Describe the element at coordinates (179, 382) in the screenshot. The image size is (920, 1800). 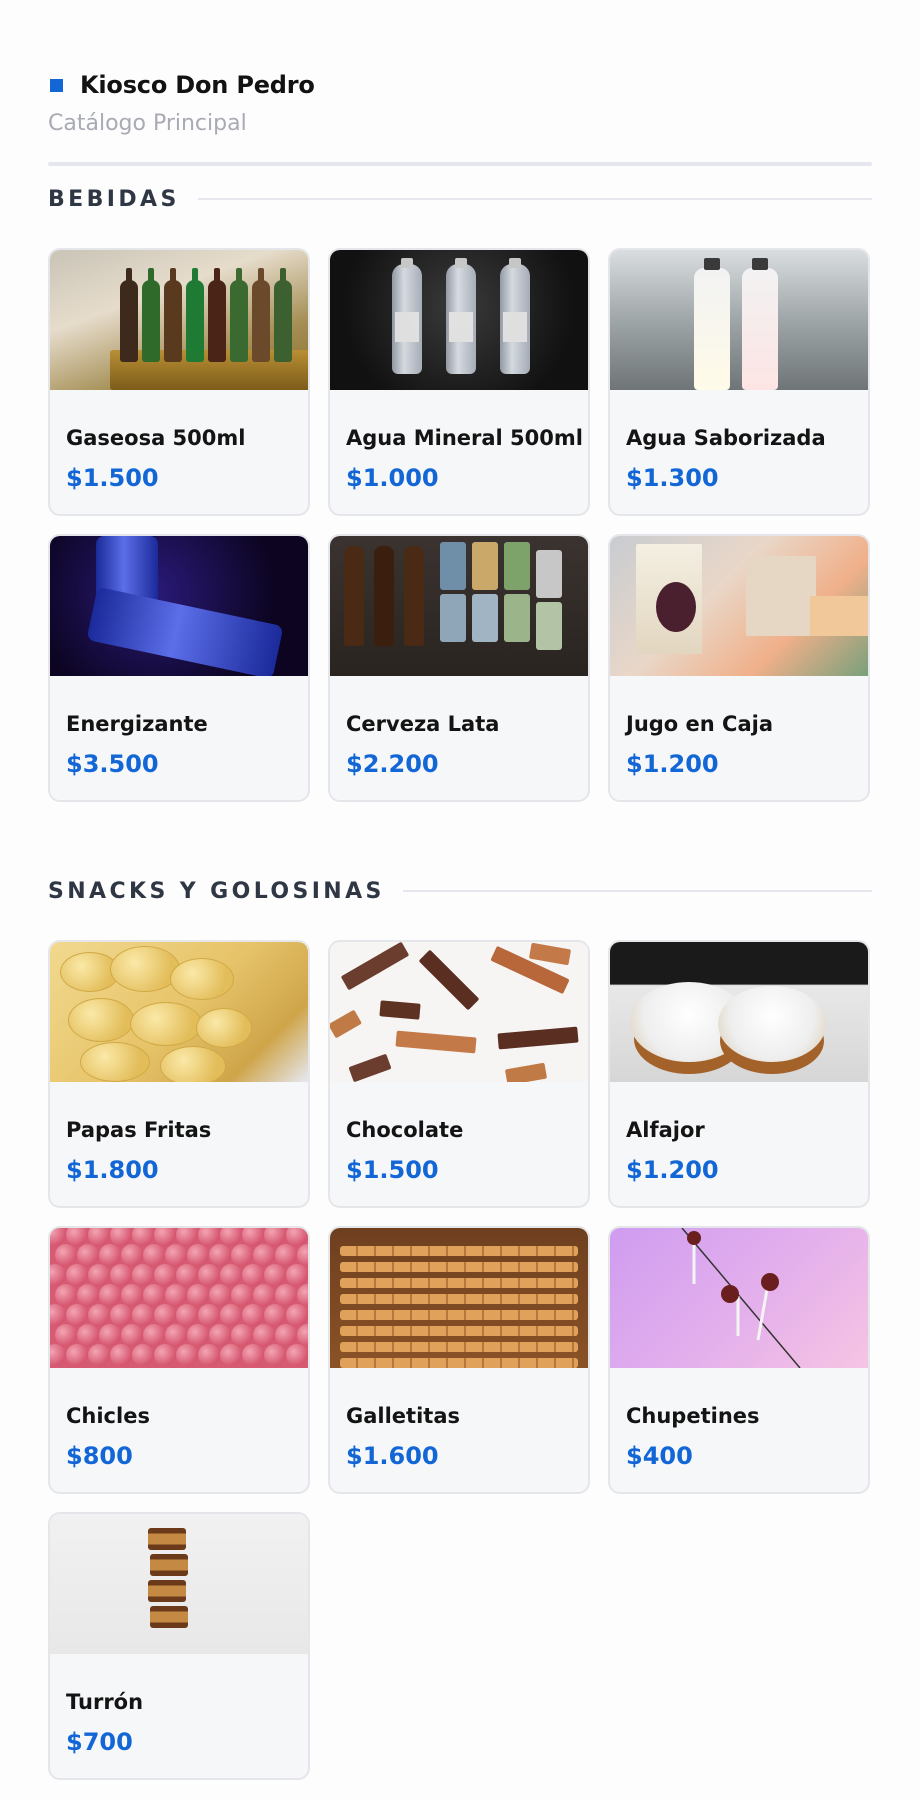
I see `product-card: Gaseosa 500ml $1.500` at that location.